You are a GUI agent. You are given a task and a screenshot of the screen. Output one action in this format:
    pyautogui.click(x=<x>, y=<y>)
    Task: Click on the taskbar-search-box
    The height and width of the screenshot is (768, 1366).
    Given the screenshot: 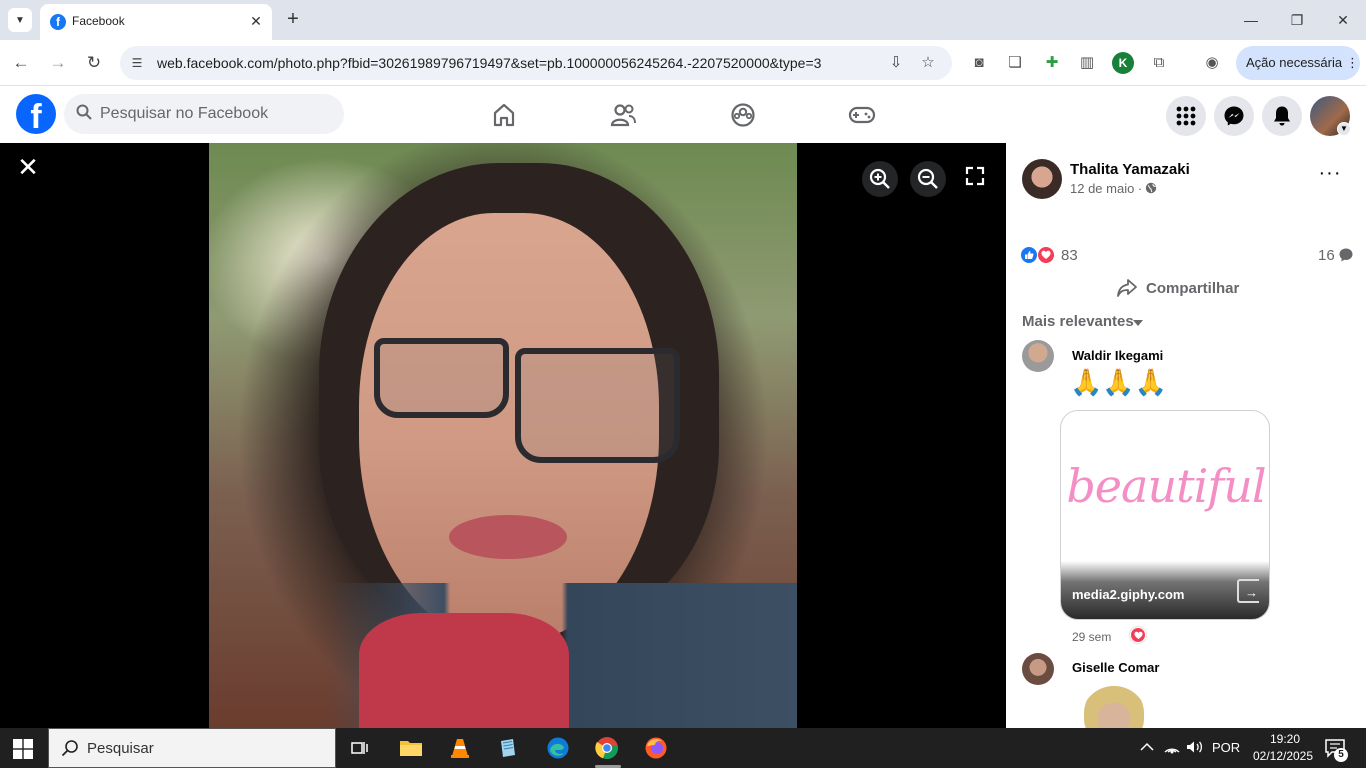 What is the action you would take?
    pyautogui.click(x=192, y=748)
    